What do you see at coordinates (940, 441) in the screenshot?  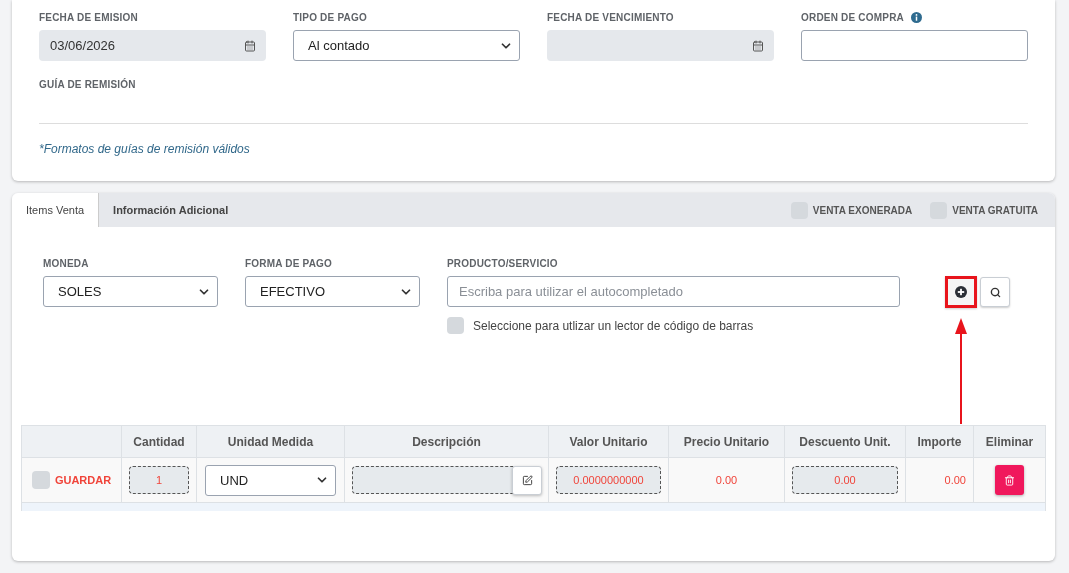 I see `column-header: Importe` at bounding box center [940, 441].